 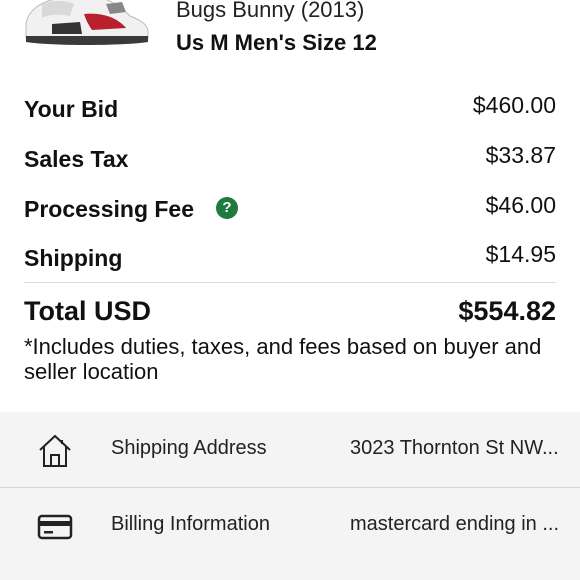 What do you see at coordinates (73, 258) in the screenshot?
I see `shipping-label: Shipping` at bounding box center [73, 258].